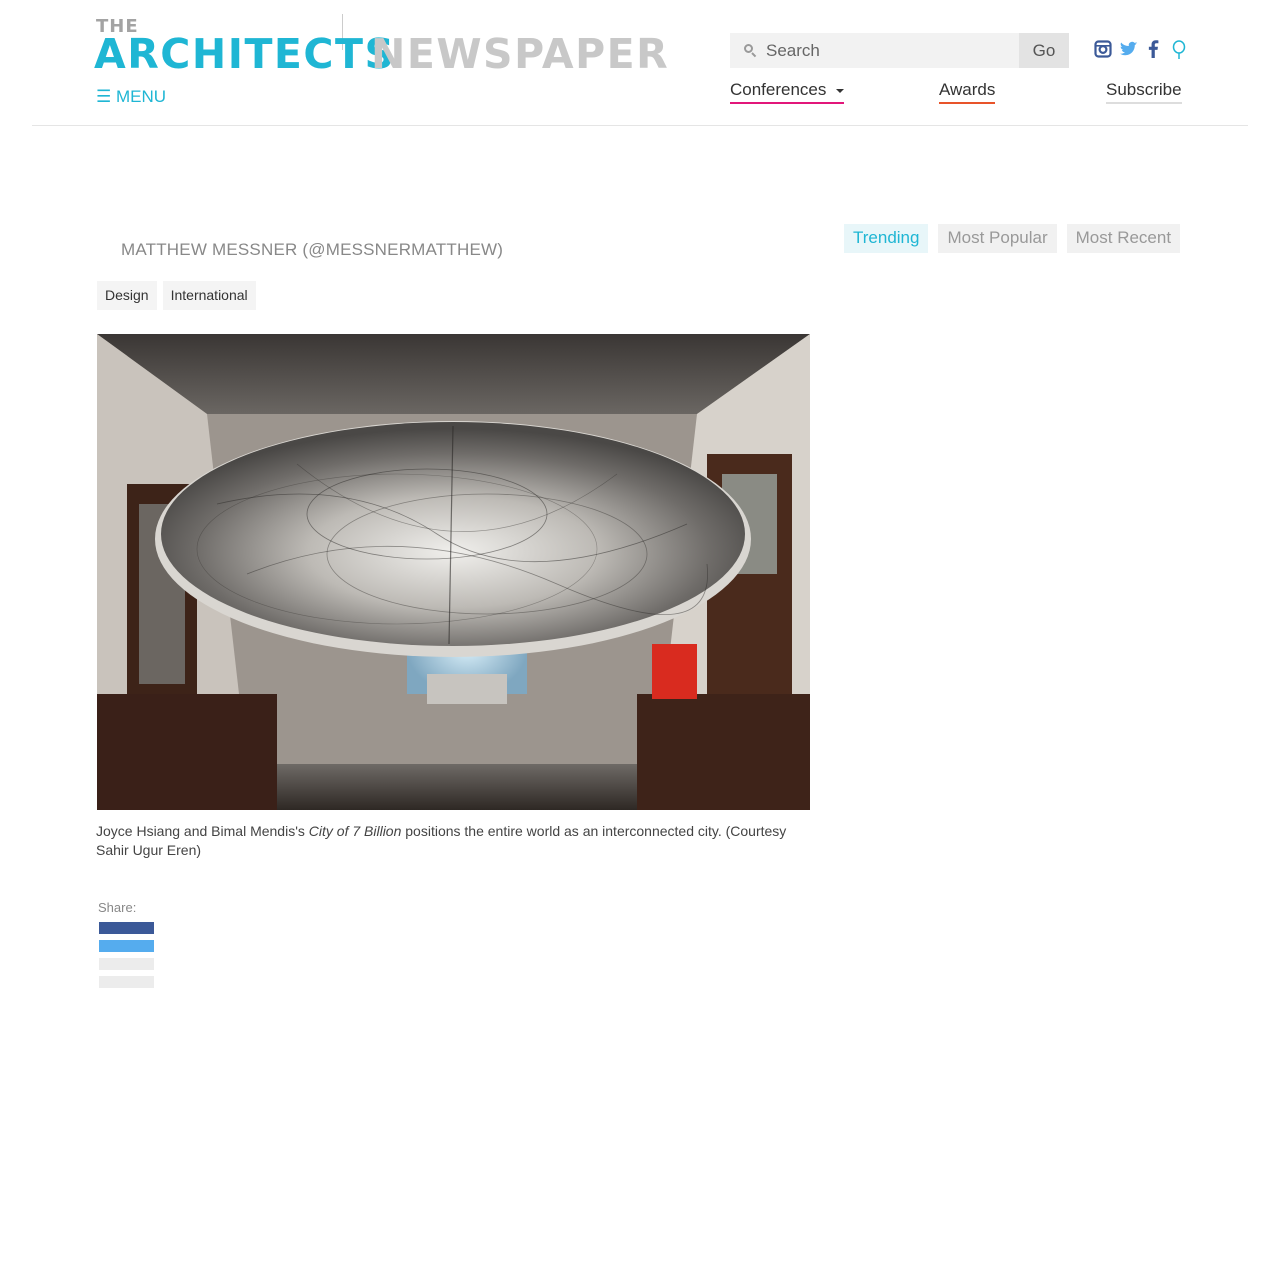  What do you see at coordinates (886, 238) in the screenshot?
I see `tab-trending: Trending` at bounding box center [886, 238].